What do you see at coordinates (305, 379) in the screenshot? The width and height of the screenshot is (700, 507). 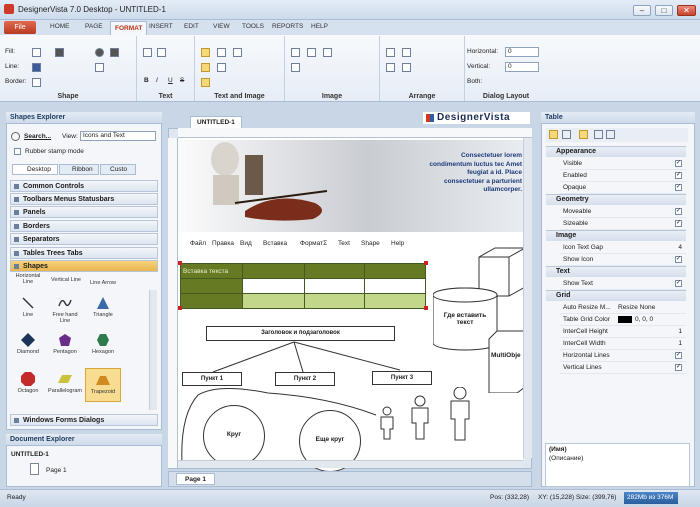 I see `flow-item-2: Пункт 2` at bounding box center [305, 379].